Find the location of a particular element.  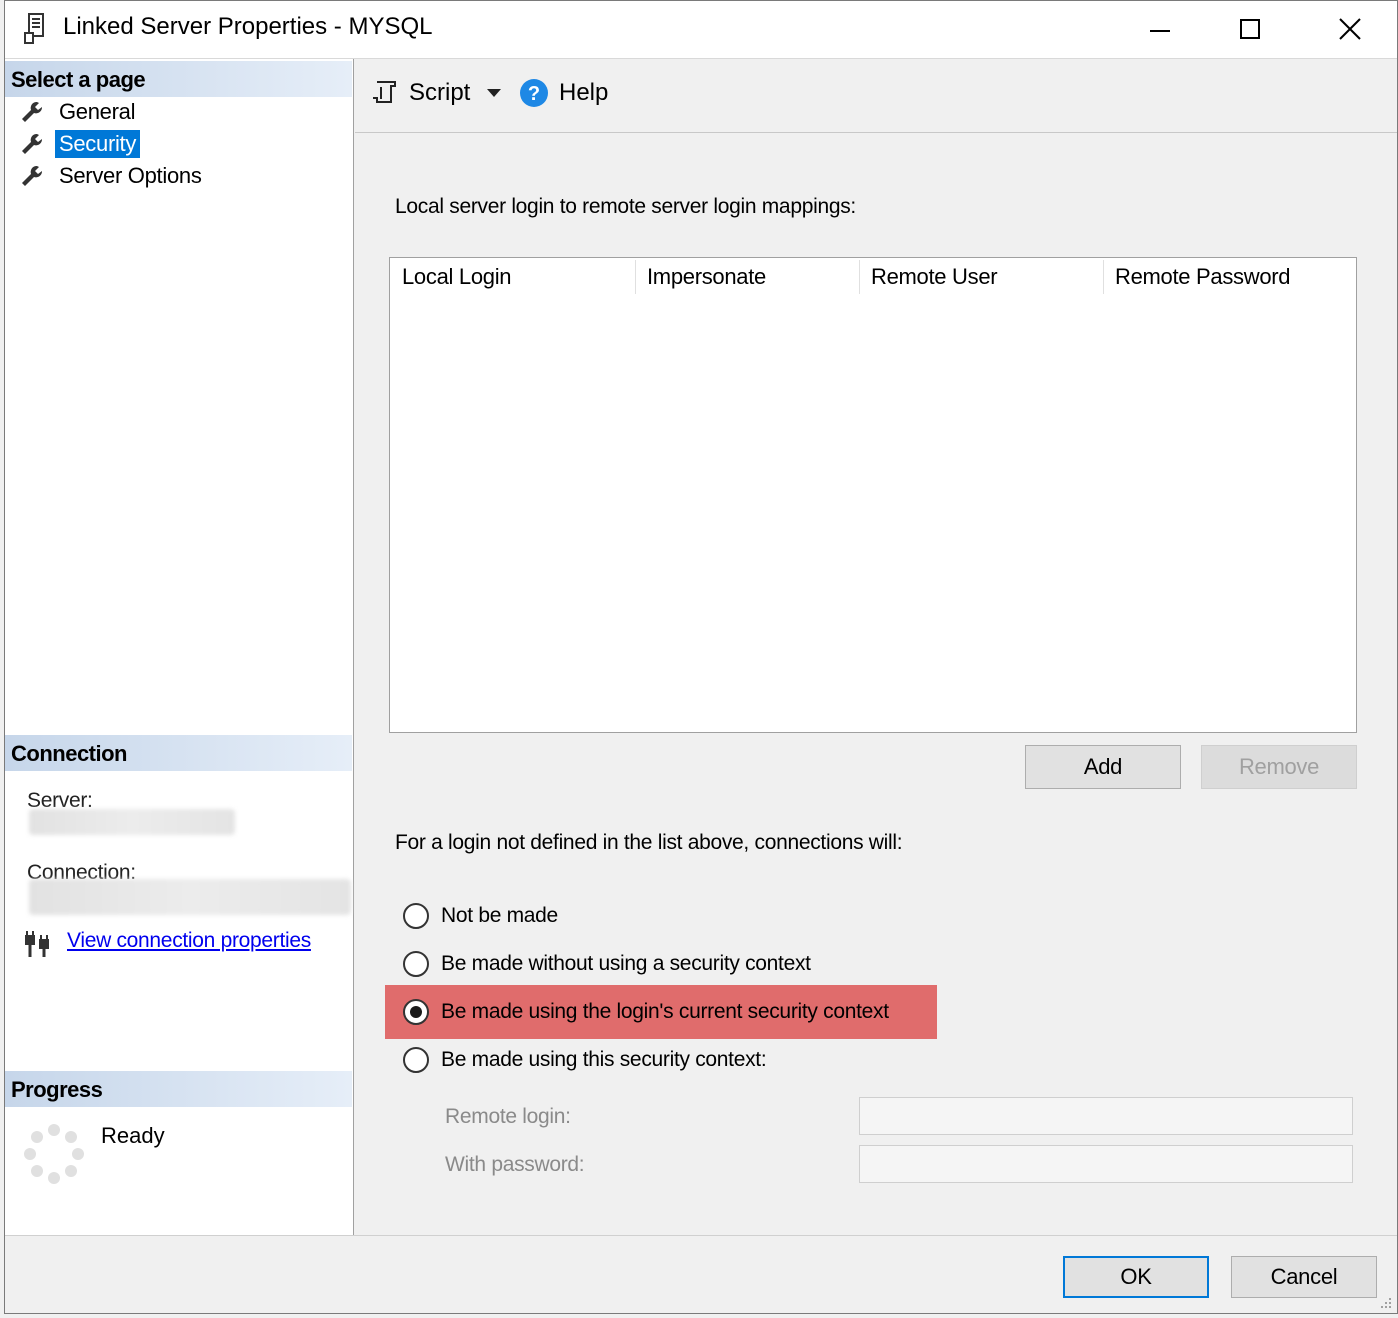

select-page-header: Select a page is located at coordinates (178, 79).